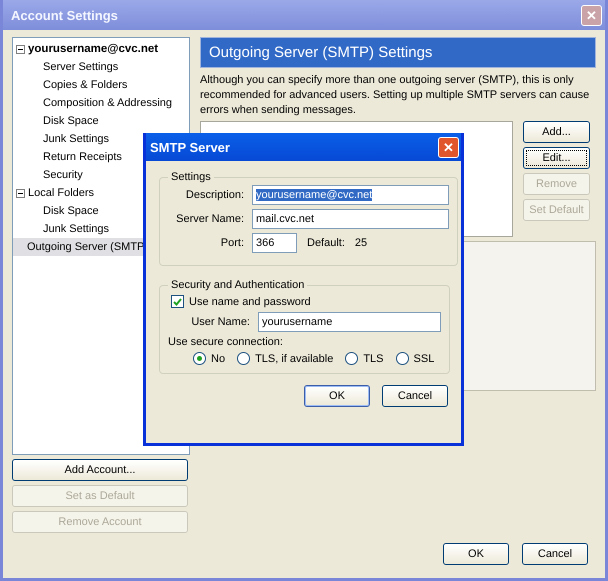  What do you see at coordinates (238, 285) in the screenshot?
I see `group-label: Security and Authentication` at bounding box center [238, 285].